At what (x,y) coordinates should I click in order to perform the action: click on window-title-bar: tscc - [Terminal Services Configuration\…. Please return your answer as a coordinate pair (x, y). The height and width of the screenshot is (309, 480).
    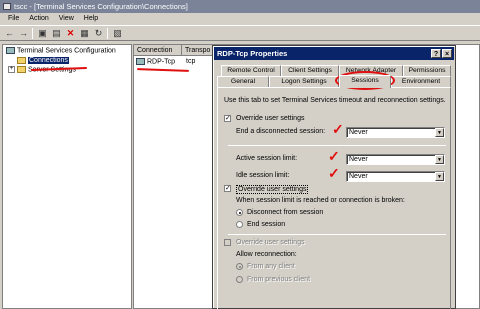
    Looking at the image, I should click on (240, 6).